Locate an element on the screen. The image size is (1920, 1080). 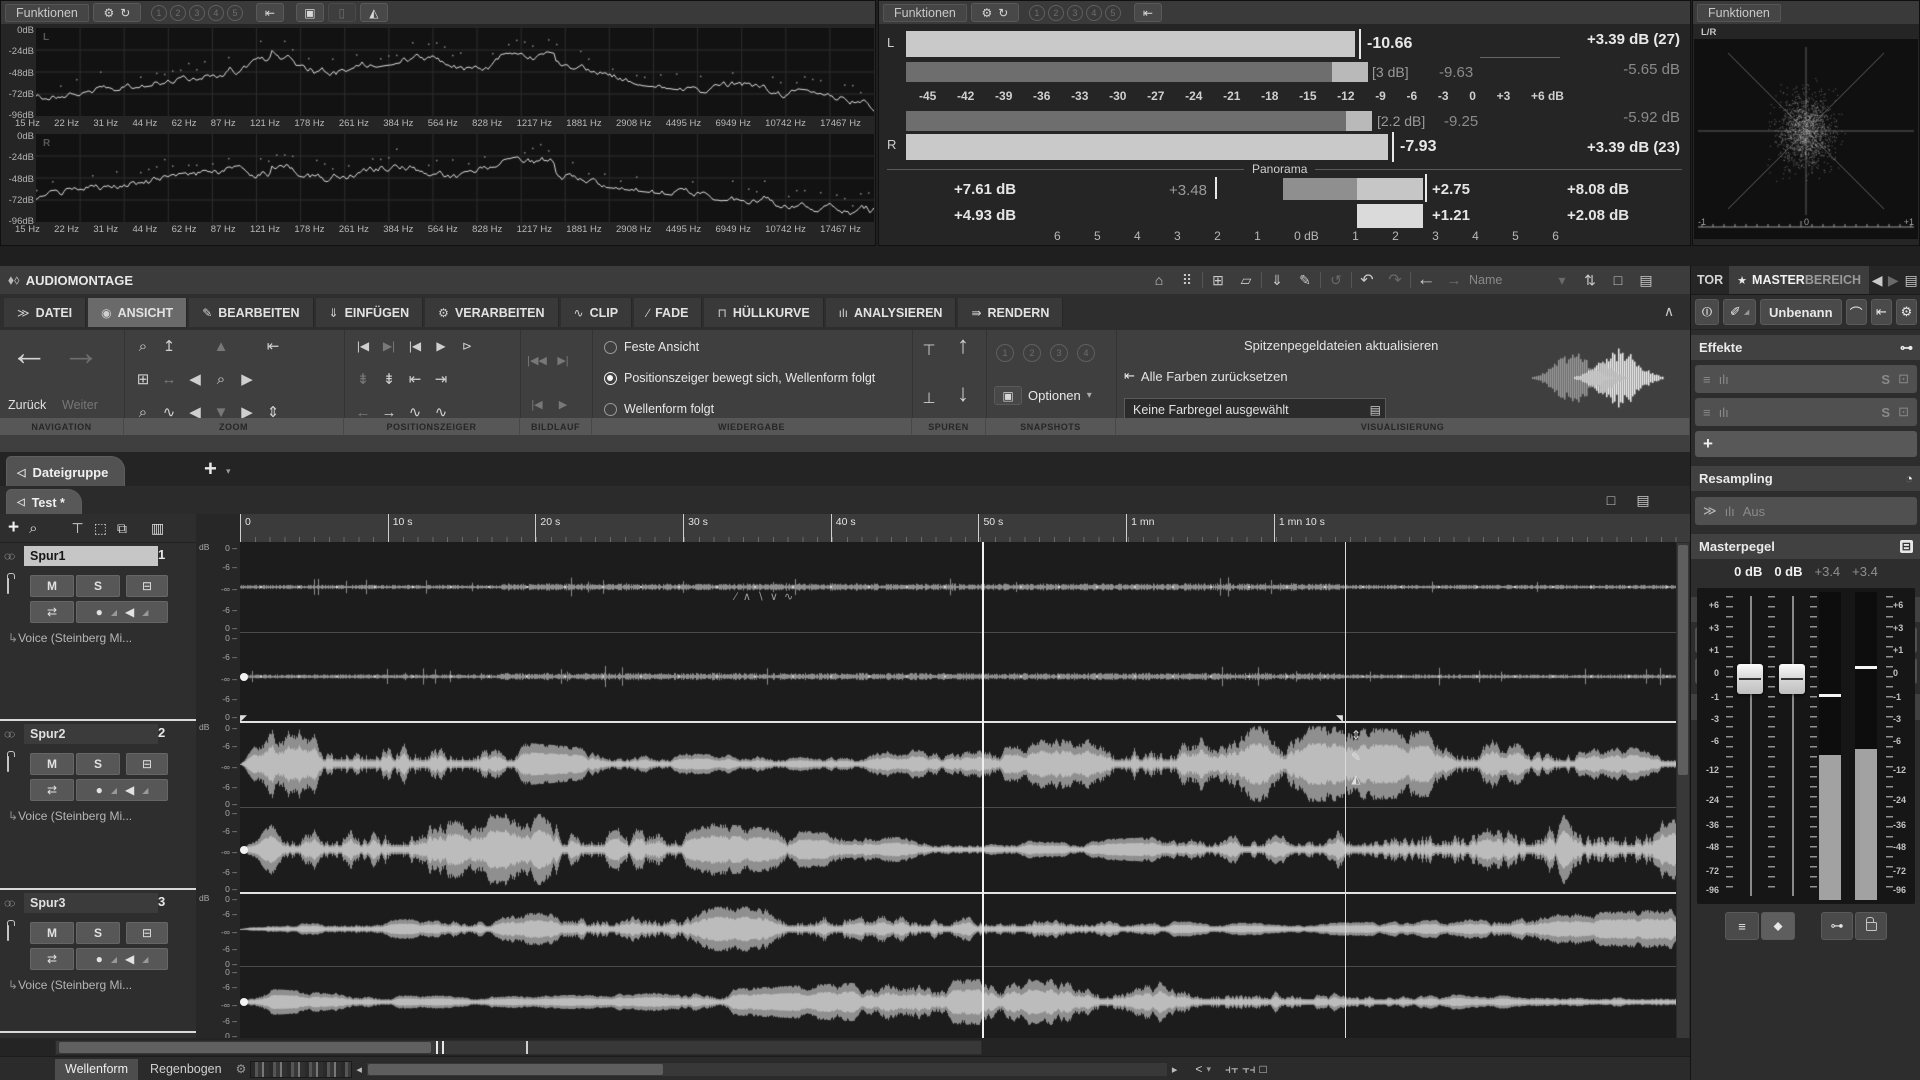
scroll-tool-icon: |◀ is located at coordinates (537, 404).